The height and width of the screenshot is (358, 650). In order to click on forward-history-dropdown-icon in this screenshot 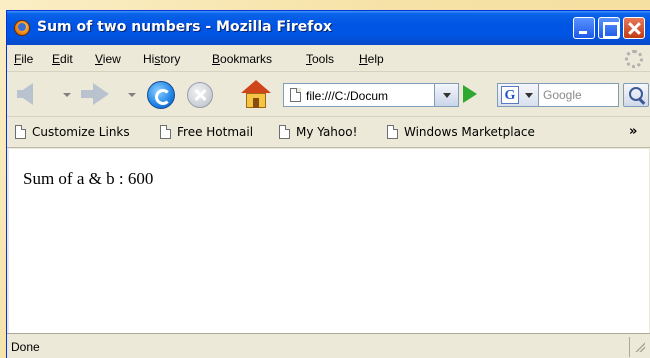, I will do `click(132, 95)`.